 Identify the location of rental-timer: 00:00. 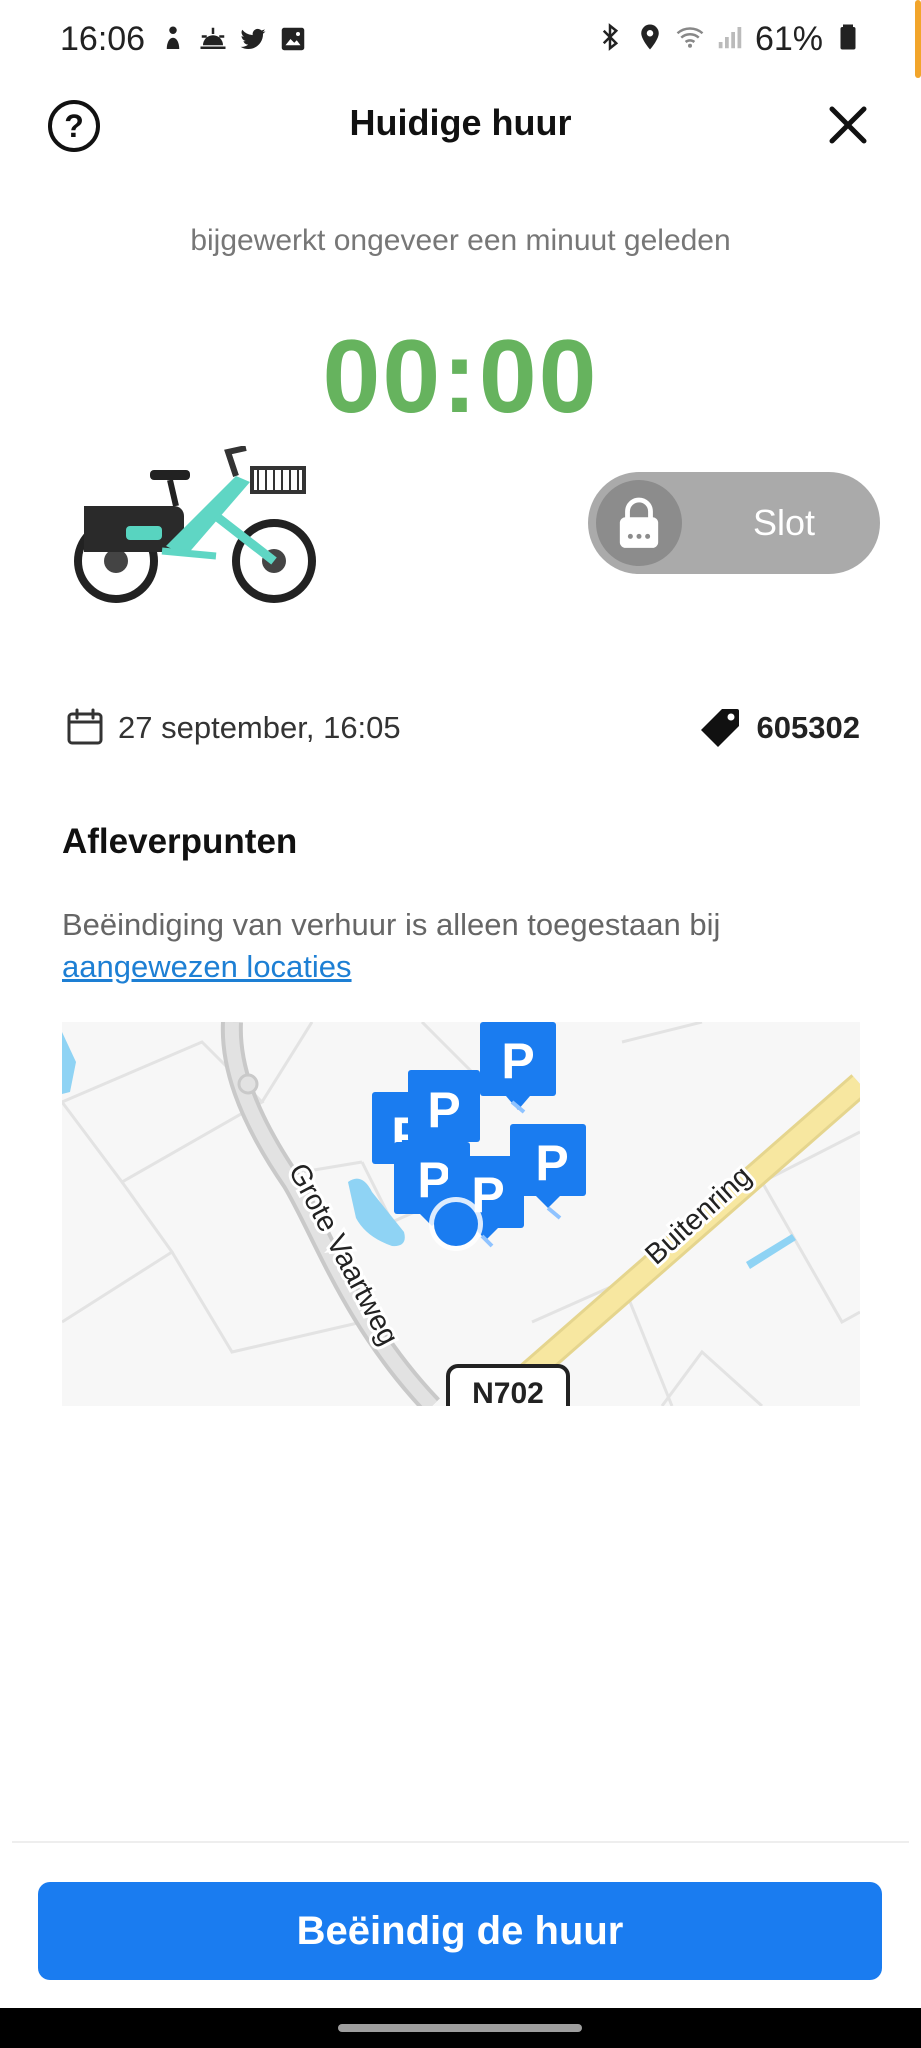
(460, 377).